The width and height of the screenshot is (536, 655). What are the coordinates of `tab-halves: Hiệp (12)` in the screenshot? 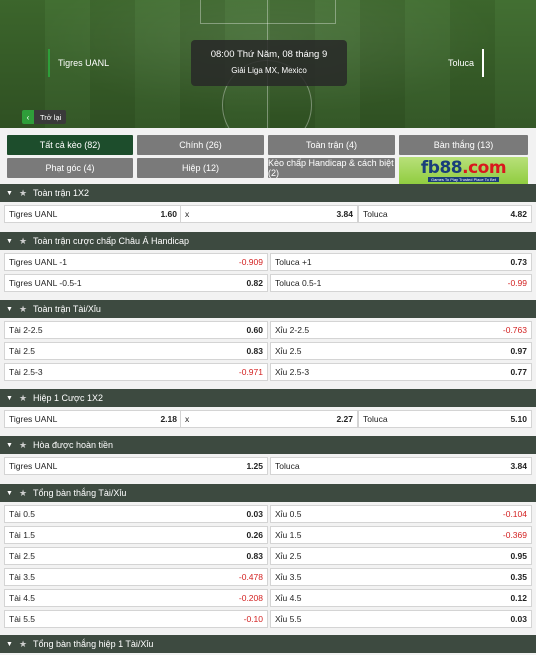 It's located at (200, 168).